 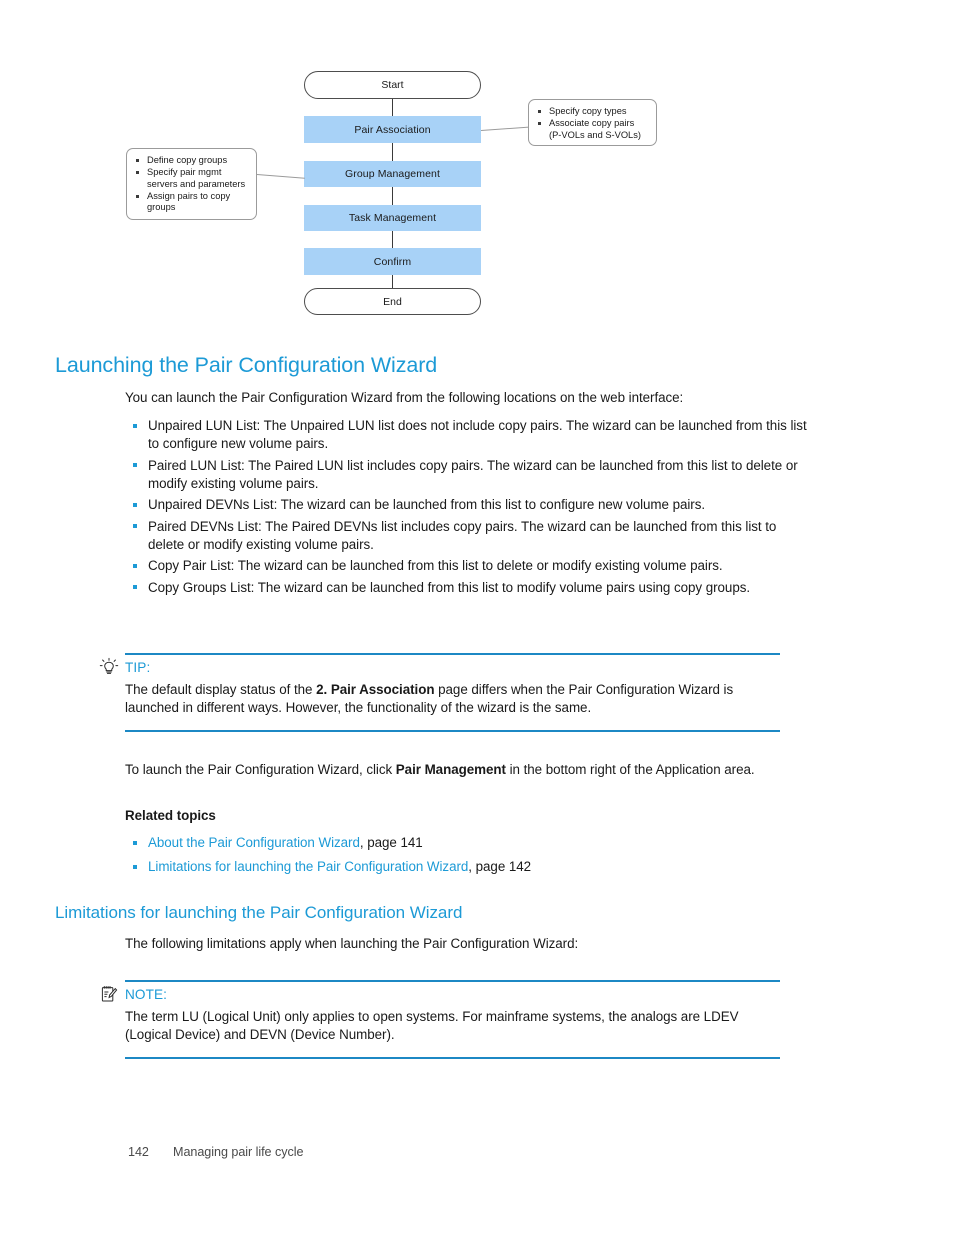 I want to click on callout-item-text: Associate copy pairs, so click(x=592, y=123).